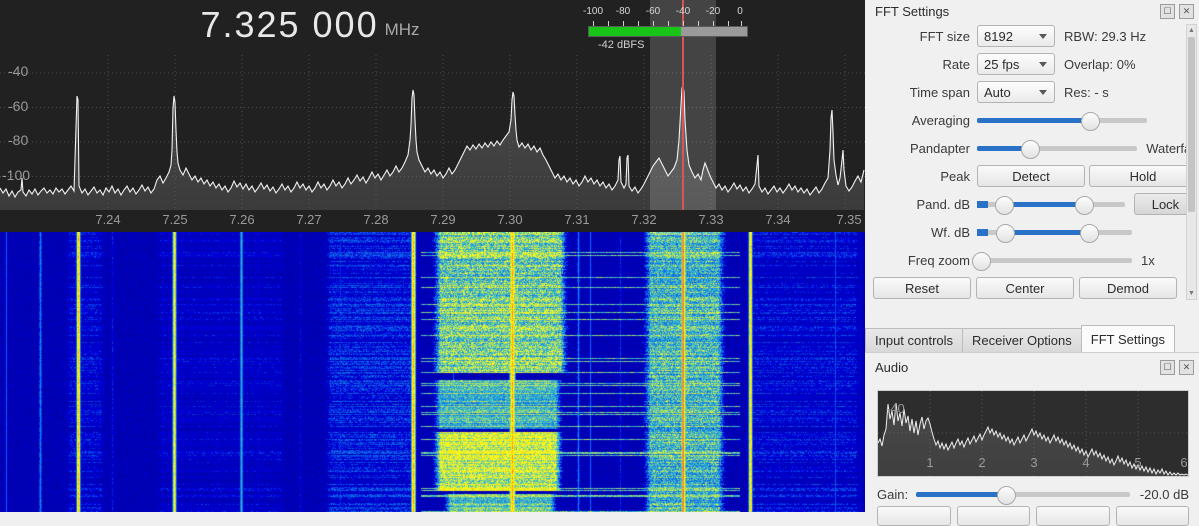 This screenshot has width=1199, height=526. What do you see at coordinates (922, 288) in the screenshot?
I see `reset-button: Reset` at bounding box center [922, 288].